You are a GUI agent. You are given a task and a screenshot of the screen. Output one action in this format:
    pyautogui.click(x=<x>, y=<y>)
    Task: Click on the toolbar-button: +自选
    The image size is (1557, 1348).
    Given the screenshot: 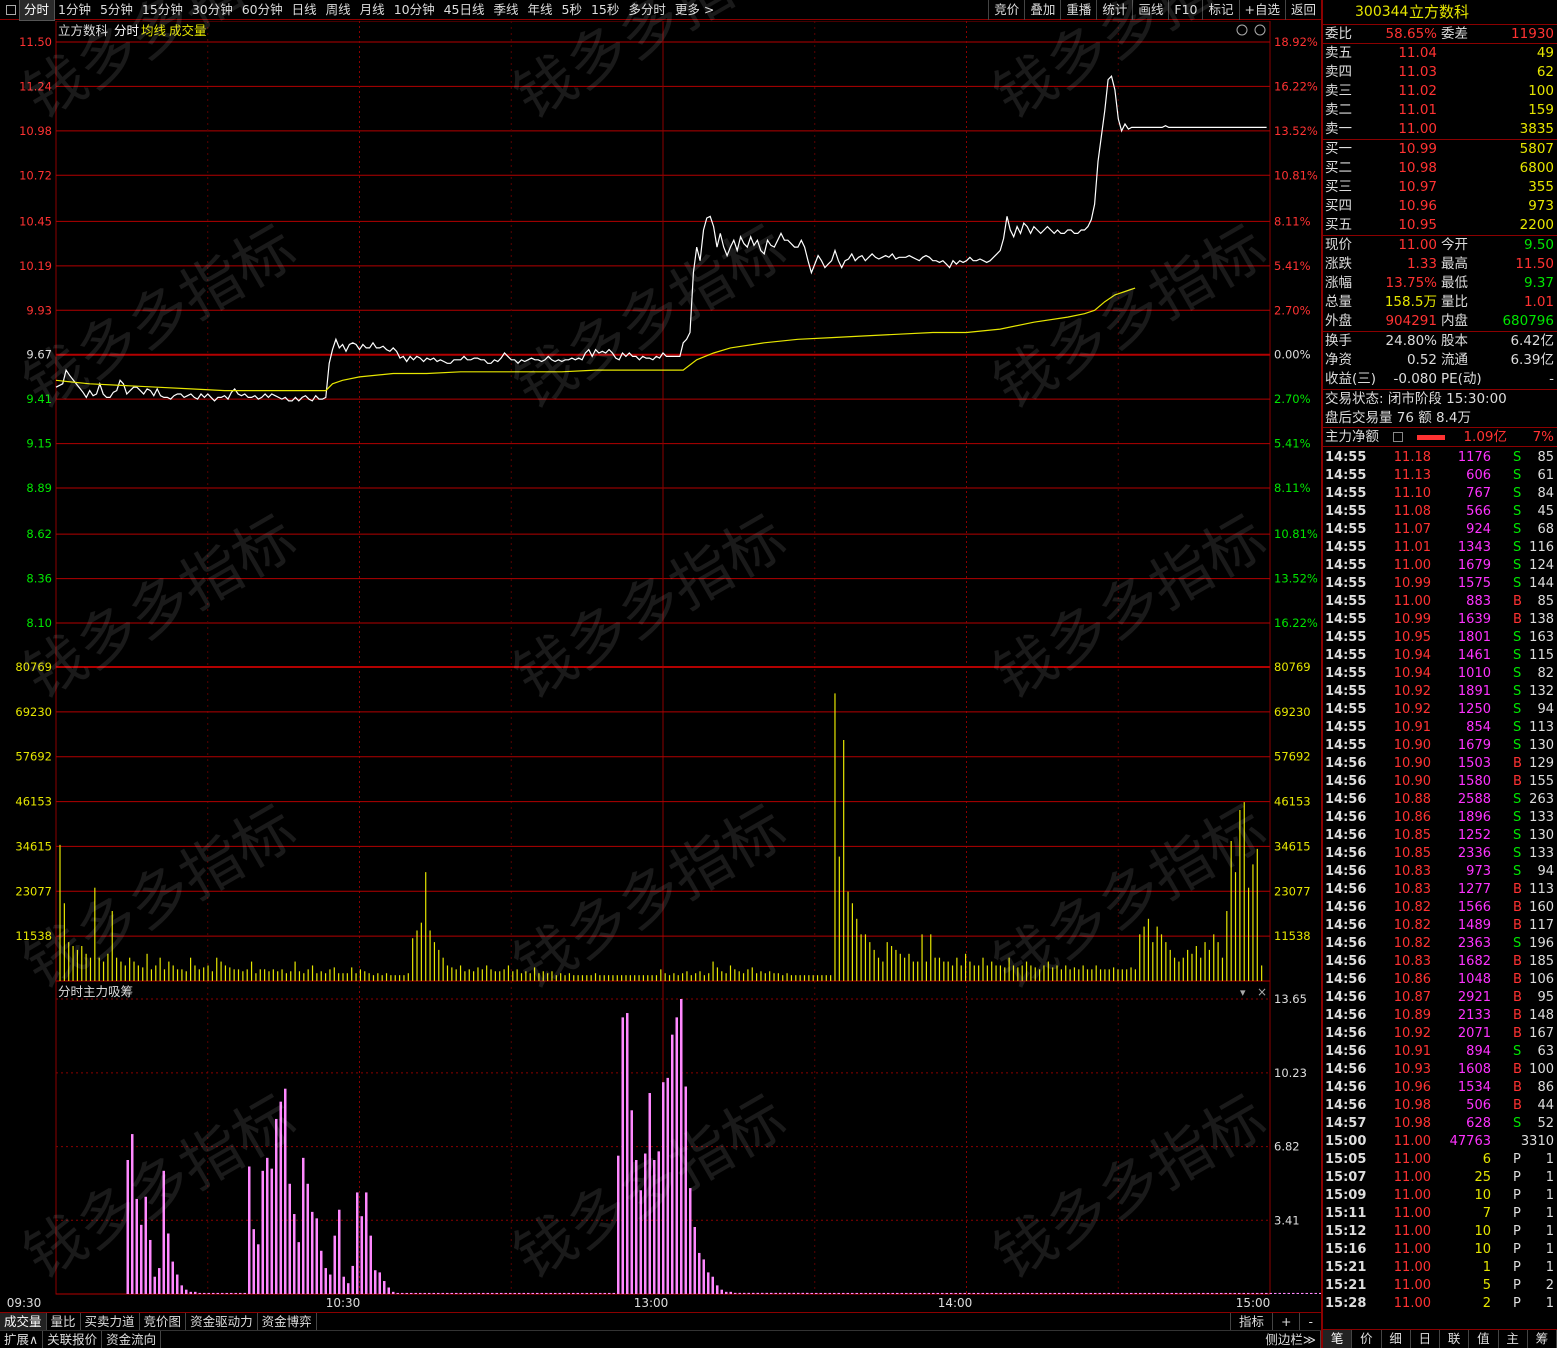 What is the action you would take?
    pyautogui.click(x=1261, y=10)
    